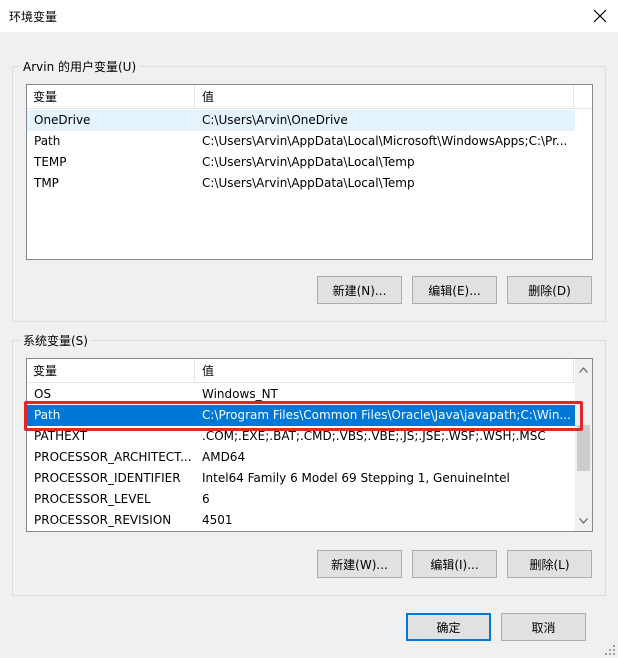  I want to click on close-icon, so click(600, 16).